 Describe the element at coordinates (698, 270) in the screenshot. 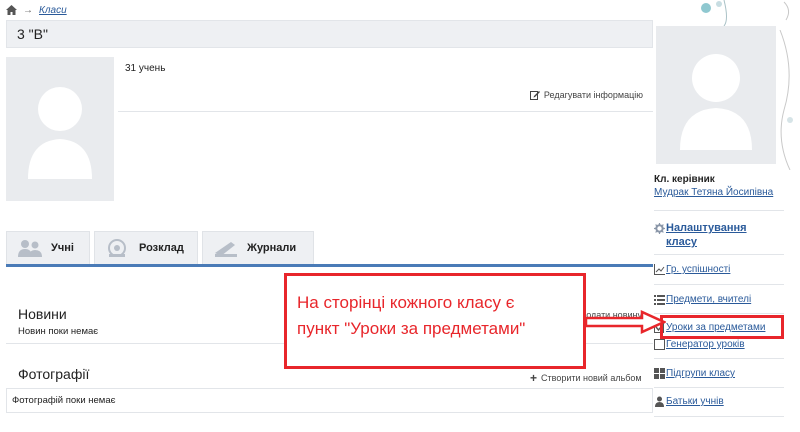

I see `sidebar-item-success-graph: Гр. успішності` at that location.